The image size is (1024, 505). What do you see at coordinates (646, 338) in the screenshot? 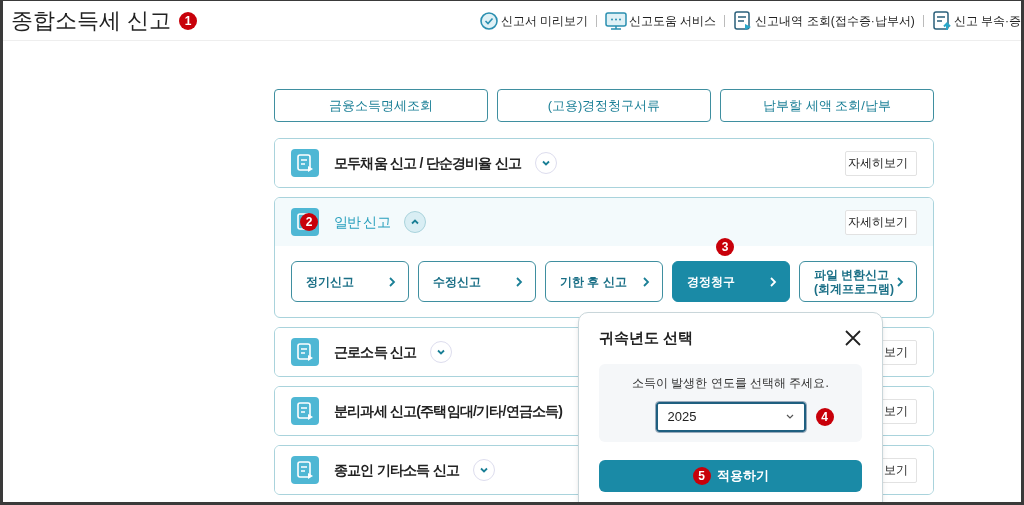
I see `dialog-title: 귀속년도 선택` at bounding box center [646, 338].